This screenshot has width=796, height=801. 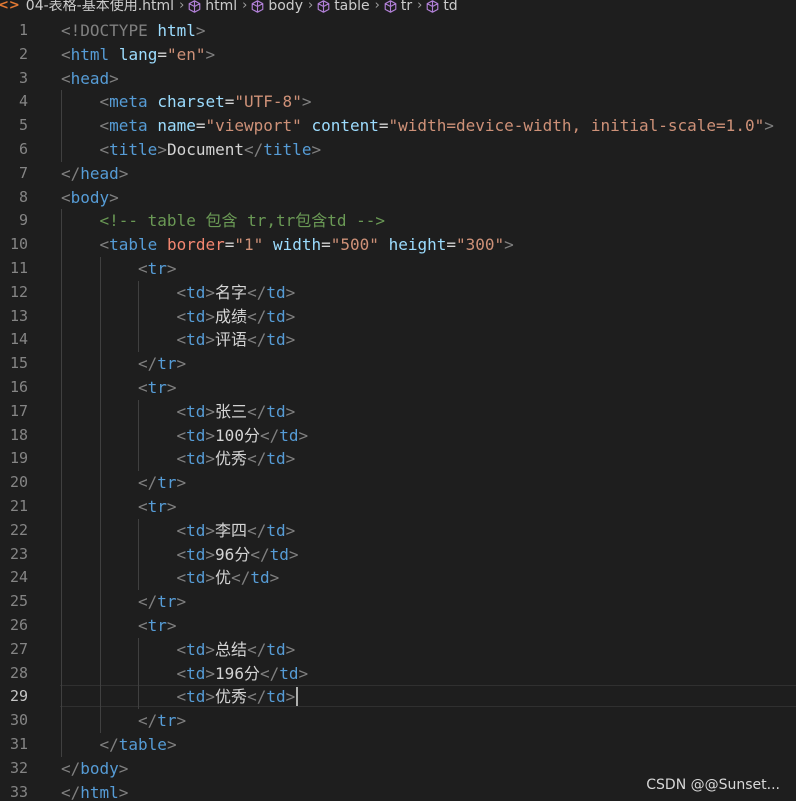 What do you see at coordinates (128, 102) in the screenshot?
I see `code-token: meta` at bounding box center [128, 102].